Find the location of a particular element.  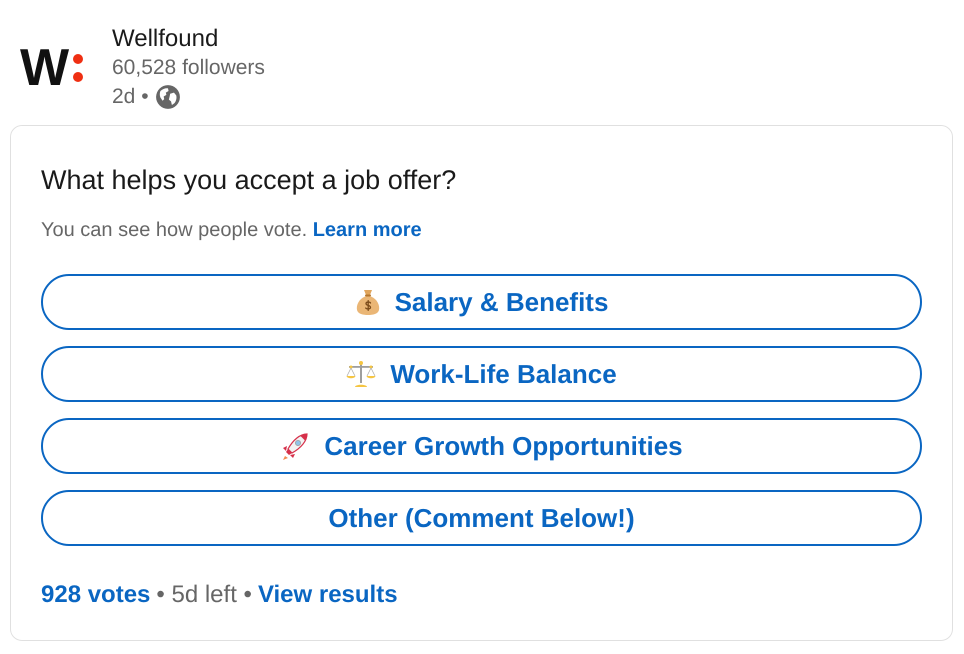

view-results-link: View results is located at coordinates (328, 595).